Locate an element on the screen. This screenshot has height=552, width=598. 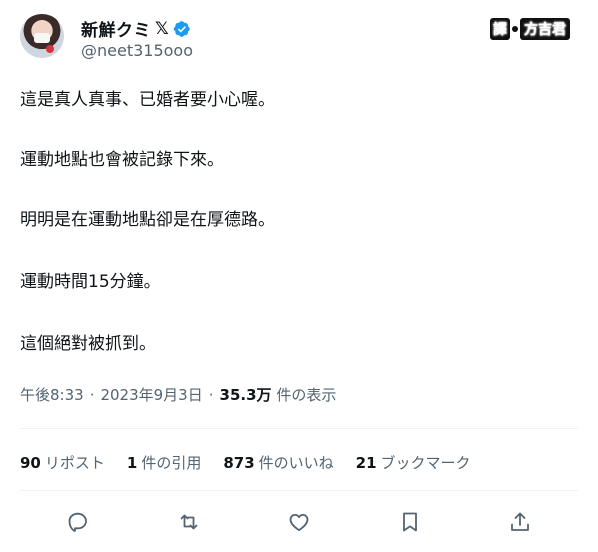
translator-name: 方吉君 is located at coordinates (545, 29).